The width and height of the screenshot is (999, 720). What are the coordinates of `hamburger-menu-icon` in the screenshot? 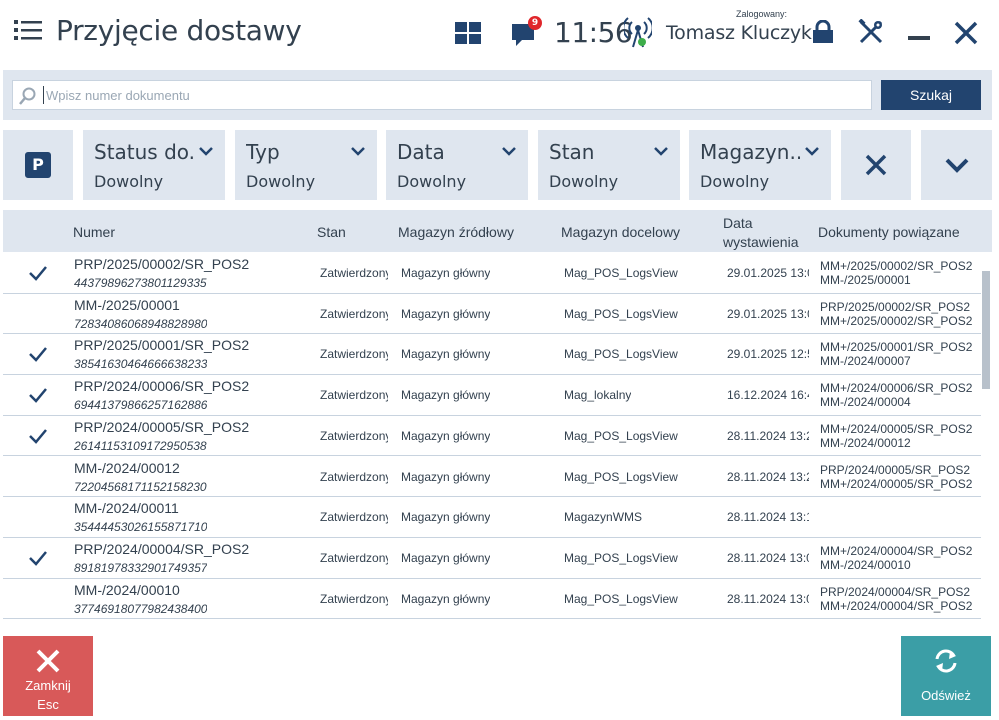 It's located at (29, 31).